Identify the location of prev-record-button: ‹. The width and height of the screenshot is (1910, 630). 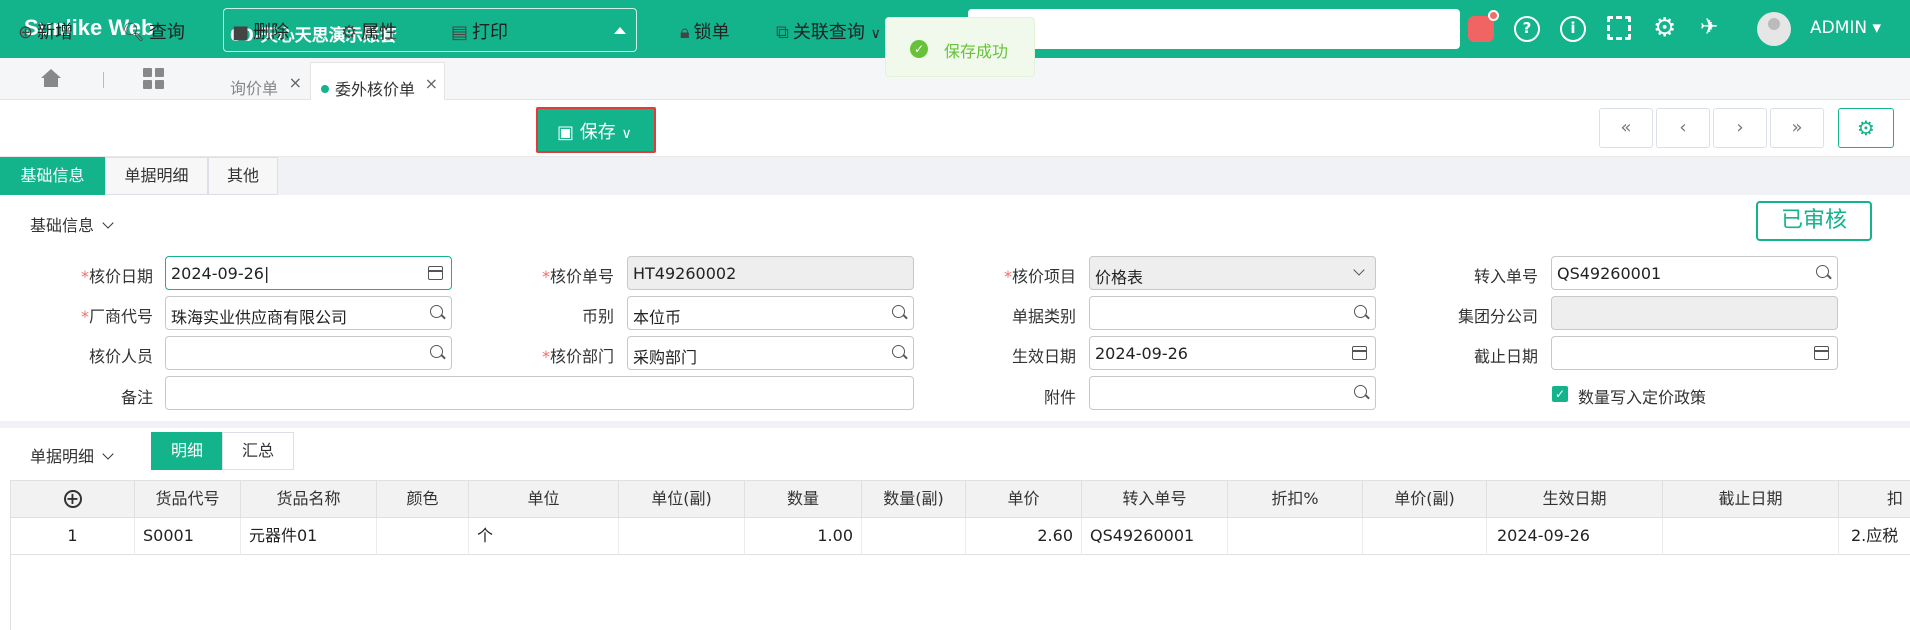
(1683, 128).